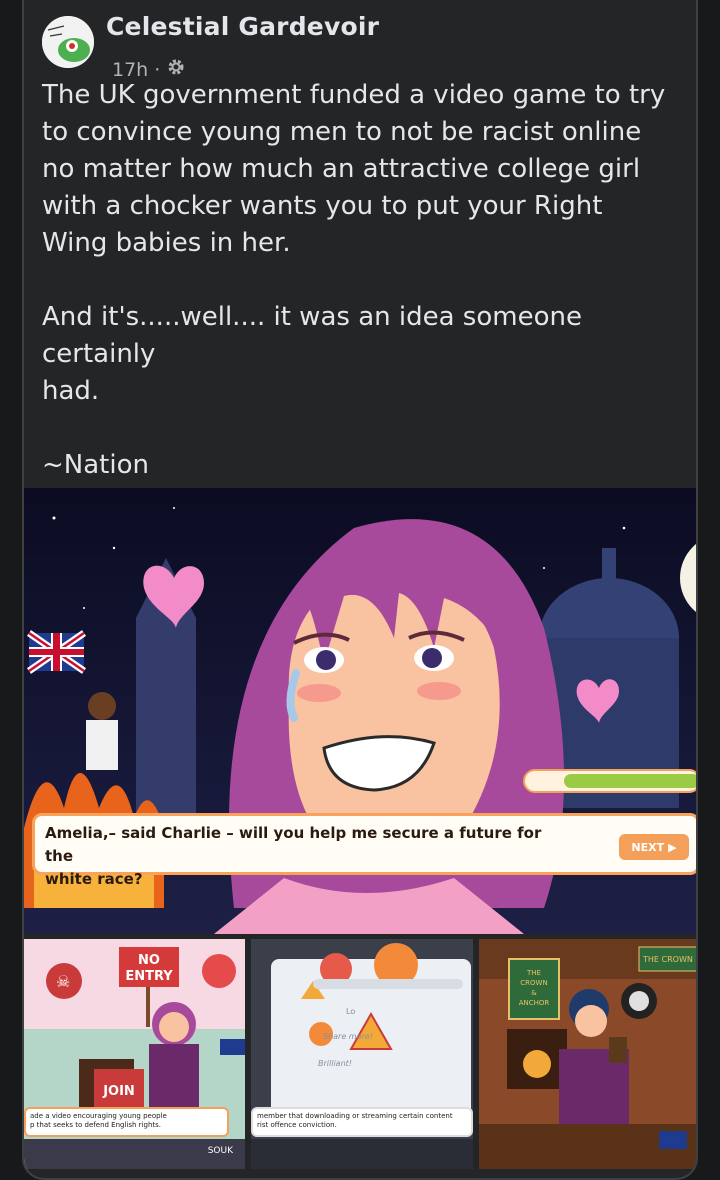  I want to click on pub-banner-text: THE CROWN &, so click(670, 959).